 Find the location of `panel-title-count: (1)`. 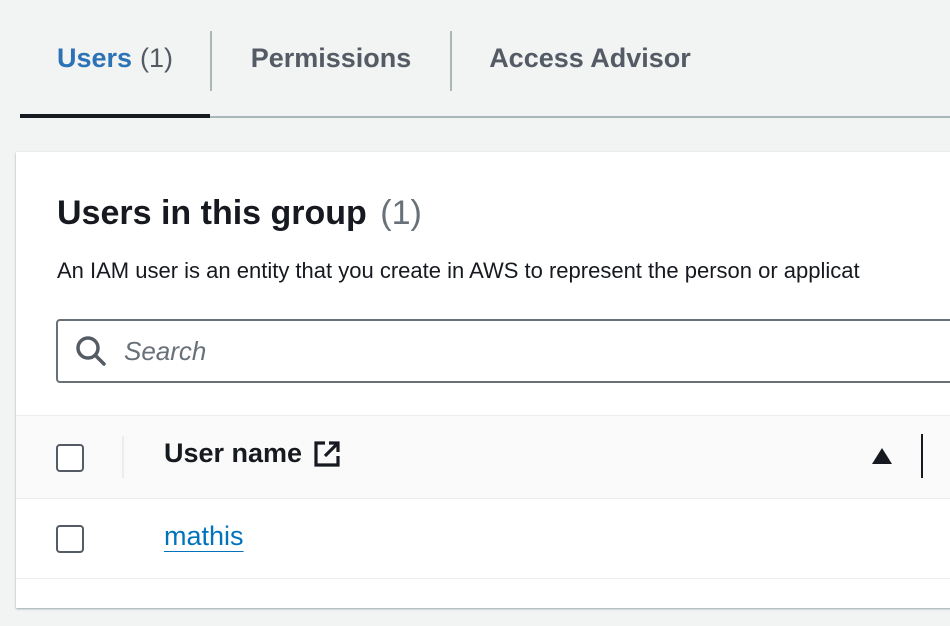

panel-title-count: (1) is located at coordinates (401, 213).